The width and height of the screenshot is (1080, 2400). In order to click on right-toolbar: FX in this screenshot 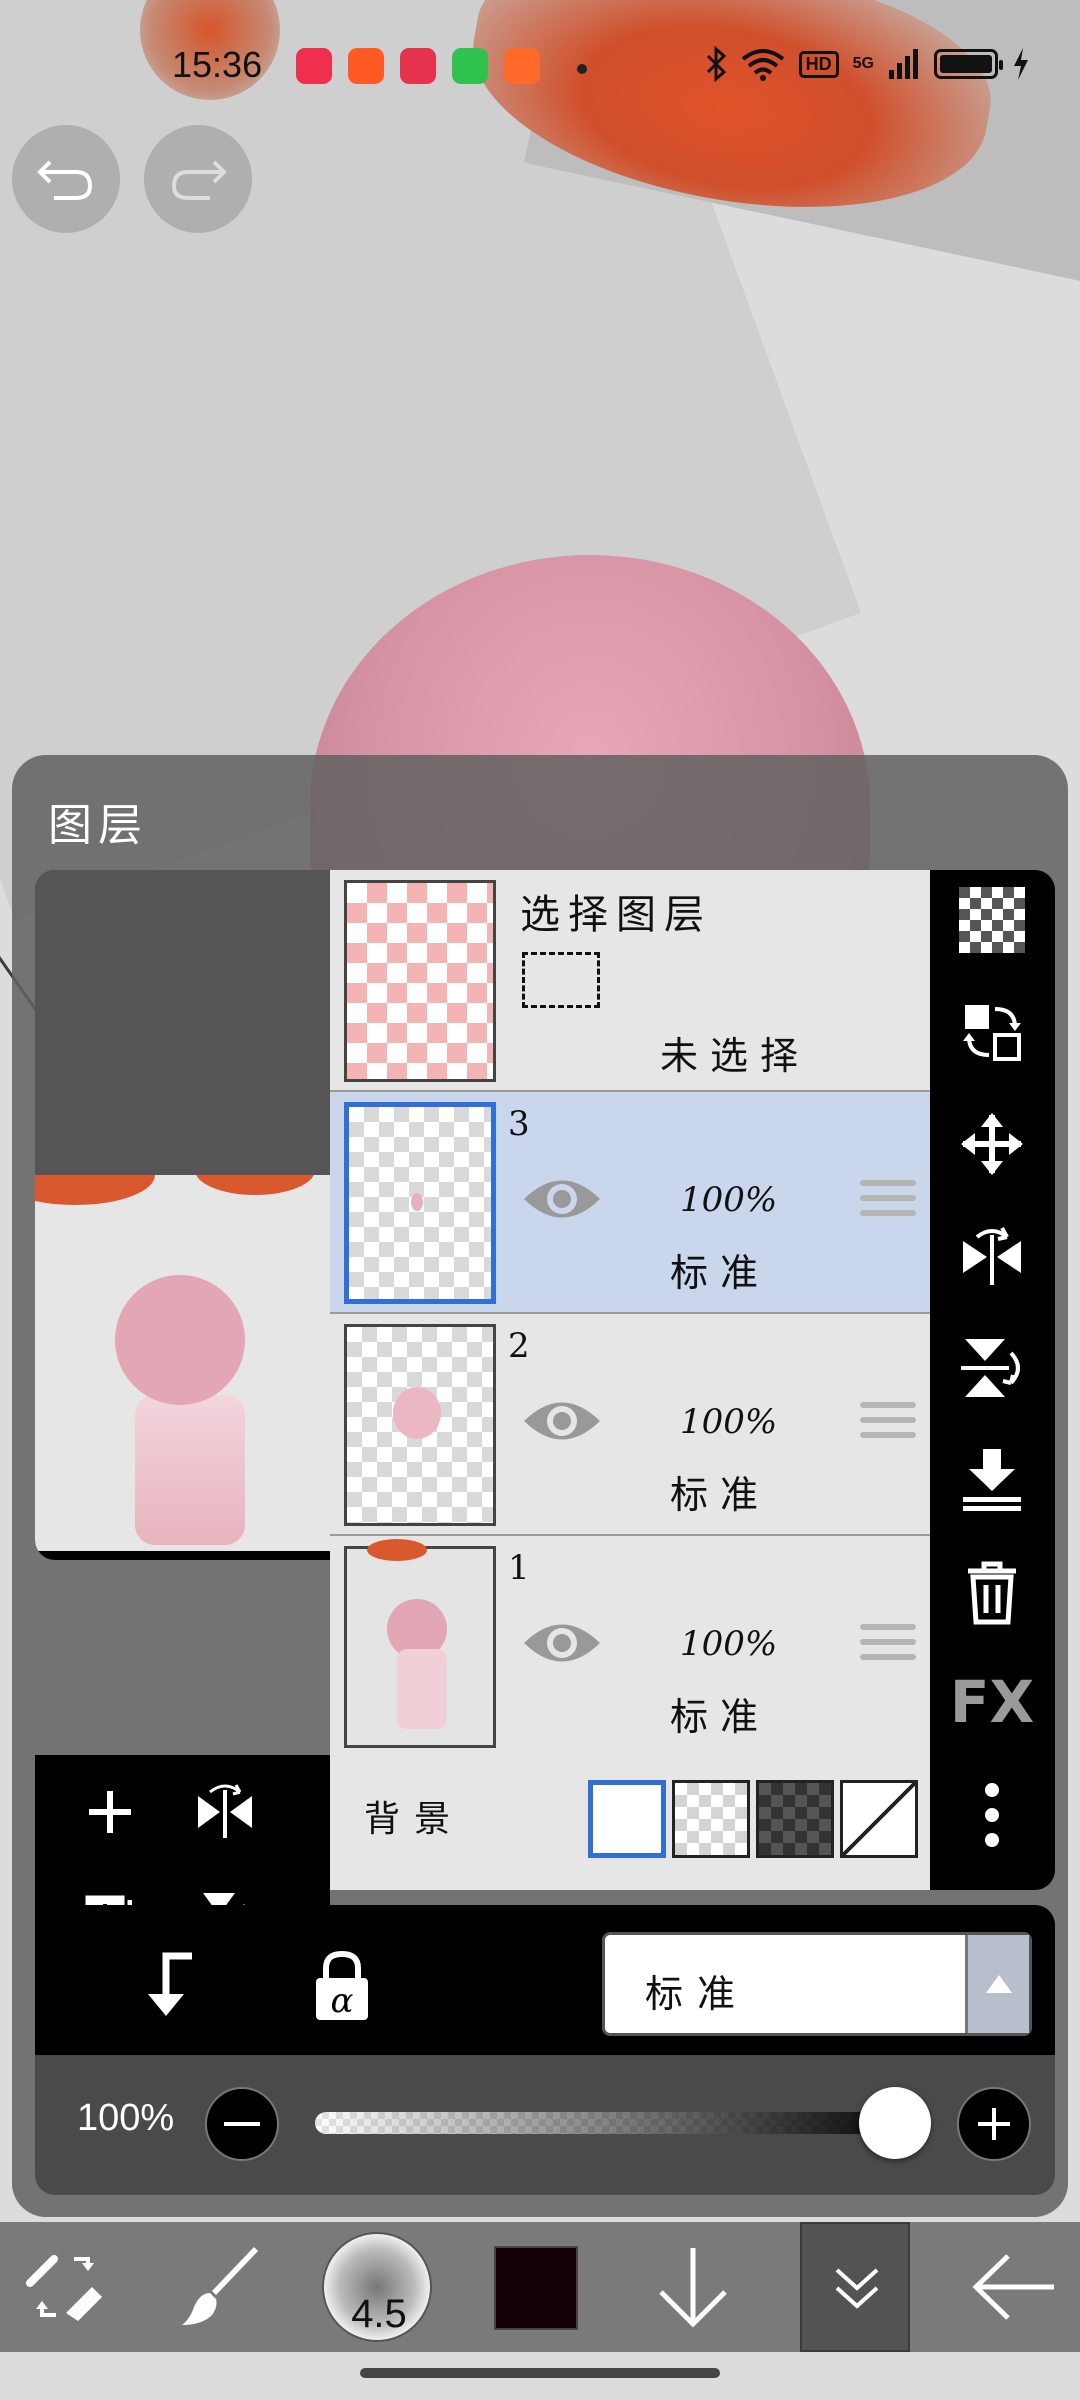, I will do `click(992, 1380)`.